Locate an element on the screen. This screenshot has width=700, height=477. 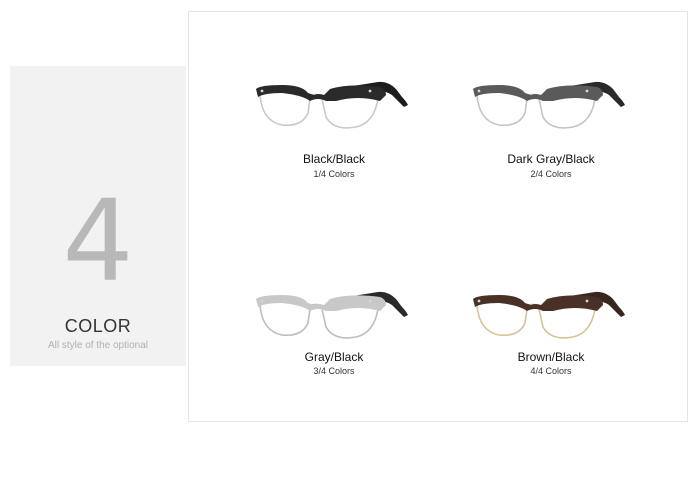
product-name: Black/Black is located at coordinates (334, 159).